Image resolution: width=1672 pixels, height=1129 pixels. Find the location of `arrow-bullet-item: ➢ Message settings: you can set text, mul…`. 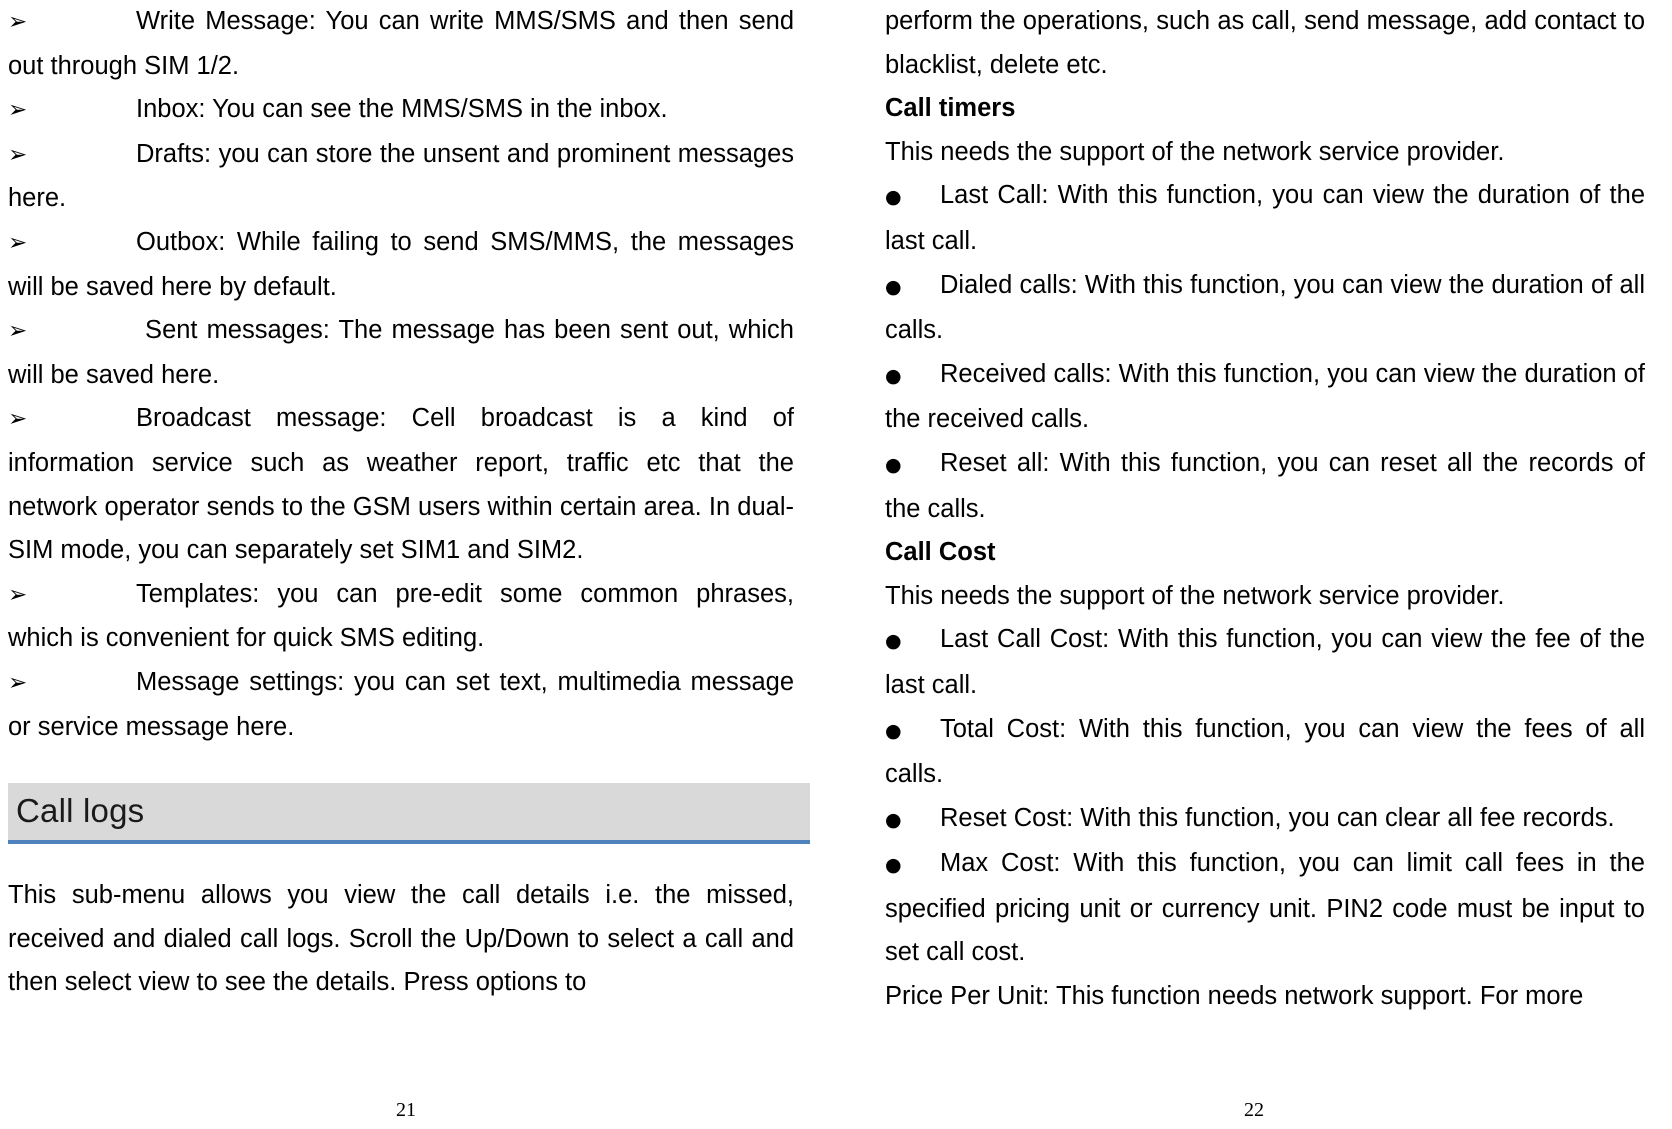

arrow-bullet-item: ➢ Message settings: you can set text, mul… is located at coordinates (401, 705).